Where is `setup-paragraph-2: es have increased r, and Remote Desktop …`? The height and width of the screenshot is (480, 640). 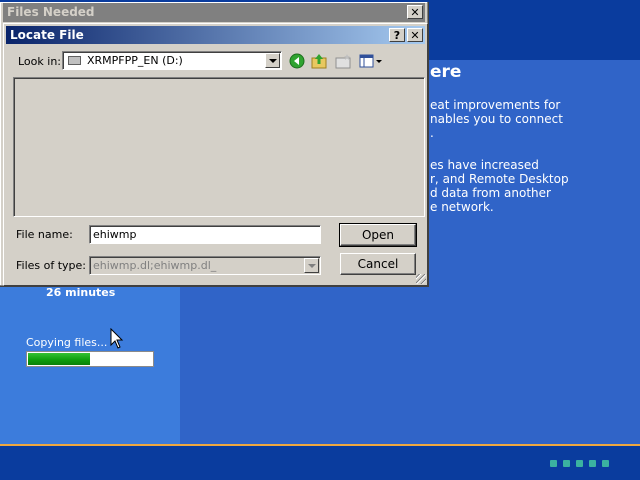 setup-paragraph-2: es have increased r, and Remote Desktop … is located at coordinates (499, 186).